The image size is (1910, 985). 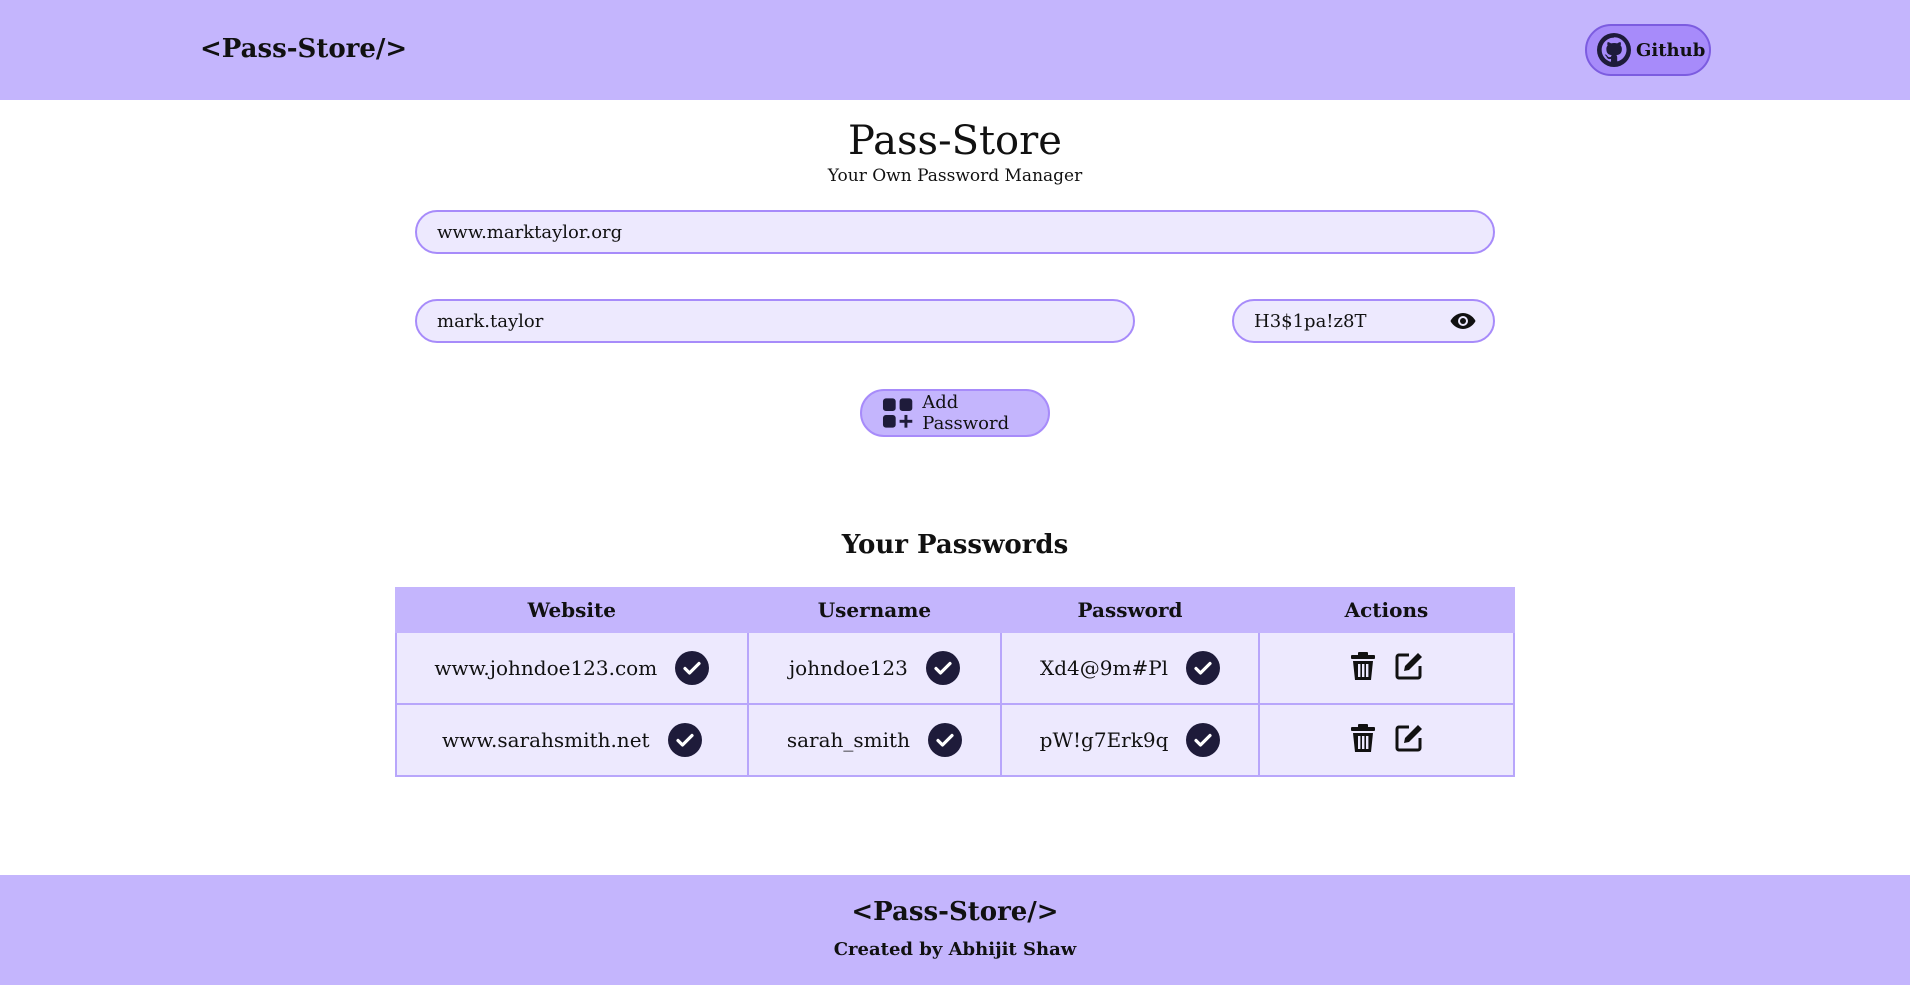 I want to click on add-password-button: Add Password, so click(x=955, y=413).